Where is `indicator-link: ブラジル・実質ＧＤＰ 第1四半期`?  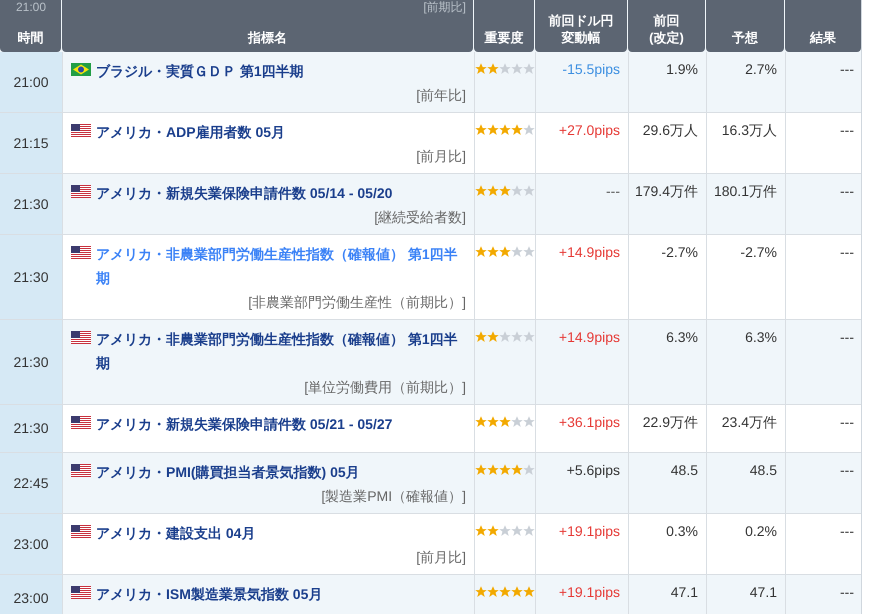 indicator-link: ブラジル・実質ＧＤＰ 第1四半期 is located at coordinates (200, 71).